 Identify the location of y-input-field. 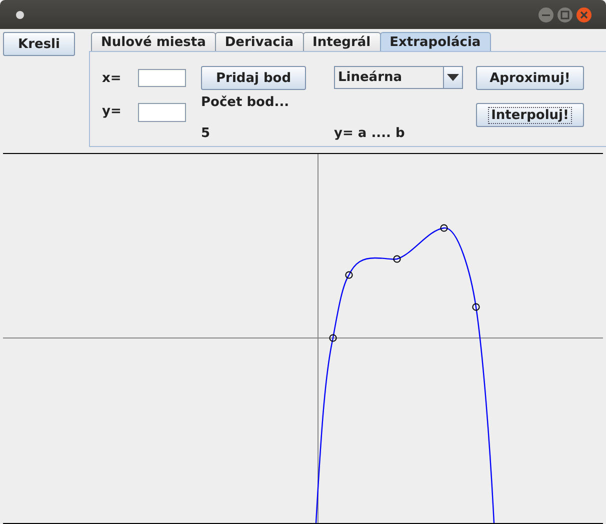
(162, 112).